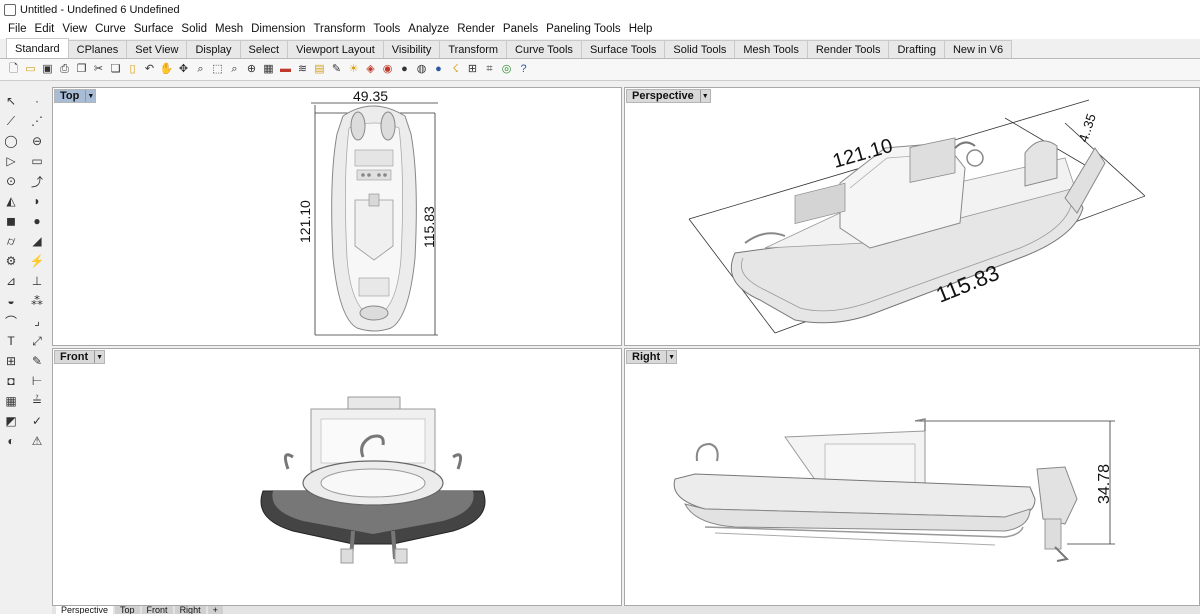 This screenshot has height=614, width=1200. Describe the element at coordinates (251, 69) in the screenshot. I see `zoom-icon: ⊕` at that location.